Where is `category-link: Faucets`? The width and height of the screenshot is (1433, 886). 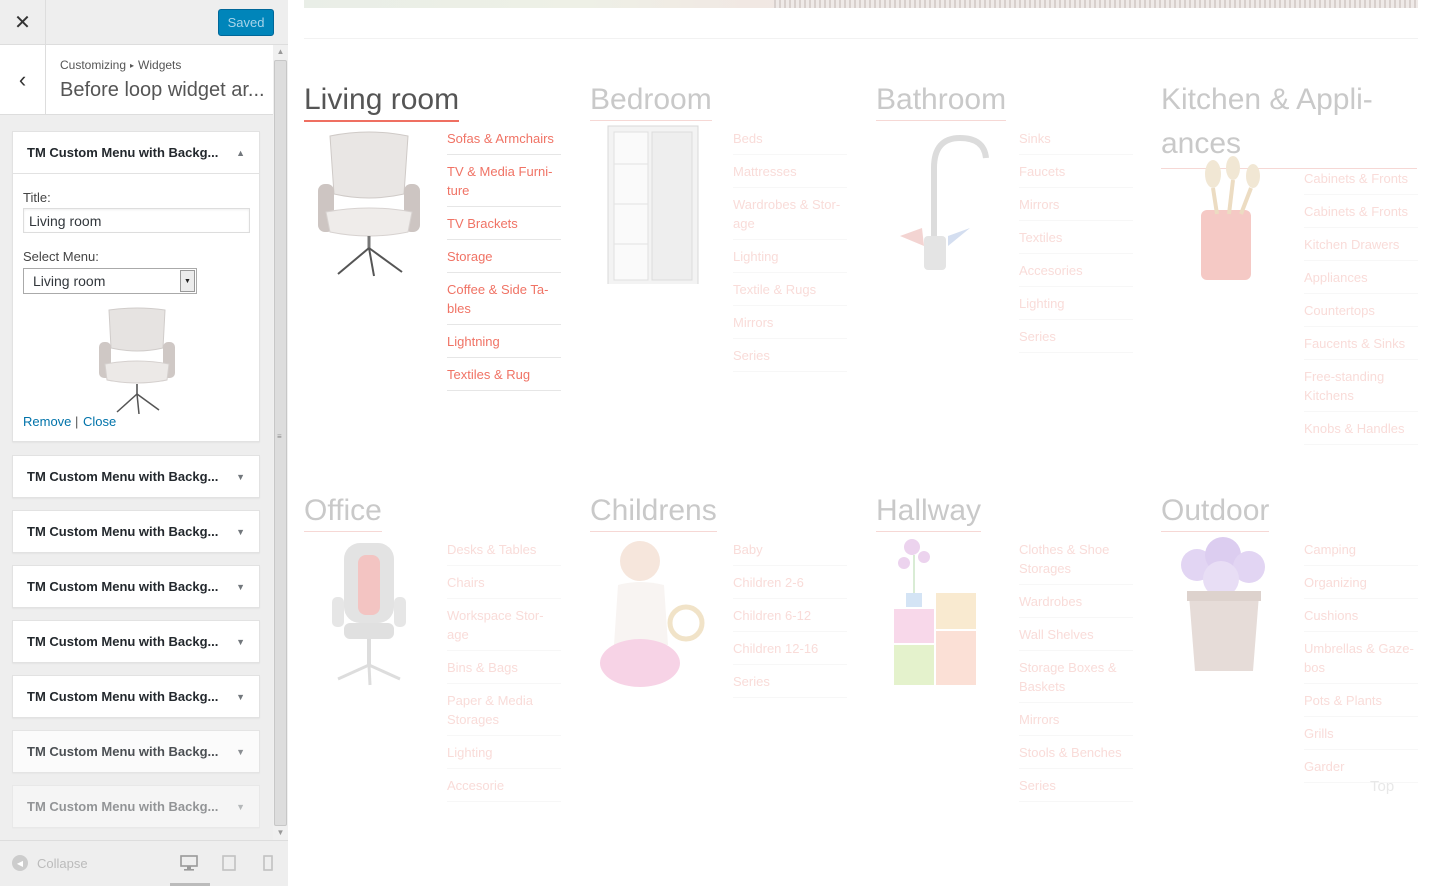
category-link: Faucets is located at coordinates (1076, 171).